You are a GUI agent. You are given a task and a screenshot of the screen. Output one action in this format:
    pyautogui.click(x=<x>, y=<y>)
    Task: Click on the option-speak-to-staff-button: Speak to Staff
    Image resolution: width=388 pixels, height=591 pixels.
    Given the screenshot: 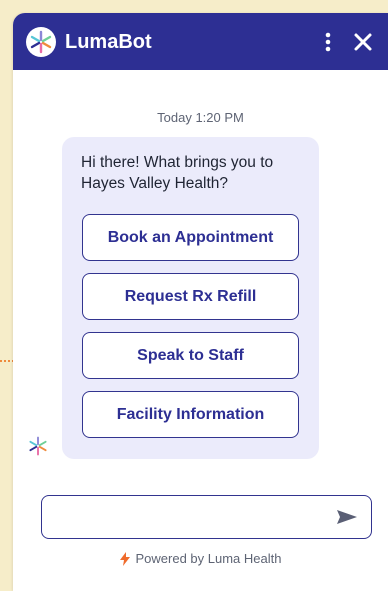 What is the action you would take?
    pyautogui.click(x=190, y=355)
    